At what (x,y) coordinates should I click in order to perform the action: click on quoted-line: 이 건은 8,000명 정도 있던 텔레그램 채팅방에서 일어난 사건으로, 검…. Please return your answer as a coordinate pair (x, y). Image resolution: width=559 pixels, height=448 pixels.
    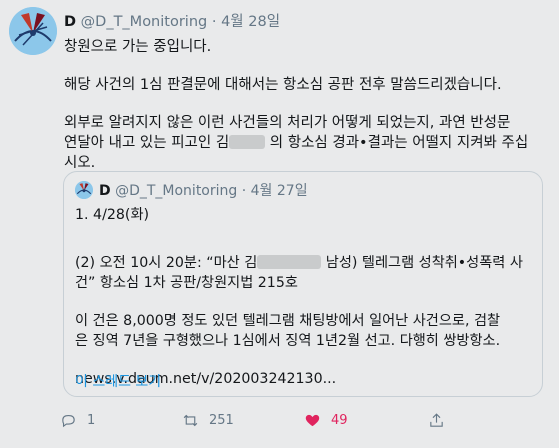
    Looking at the image, I should click on (288, 321).